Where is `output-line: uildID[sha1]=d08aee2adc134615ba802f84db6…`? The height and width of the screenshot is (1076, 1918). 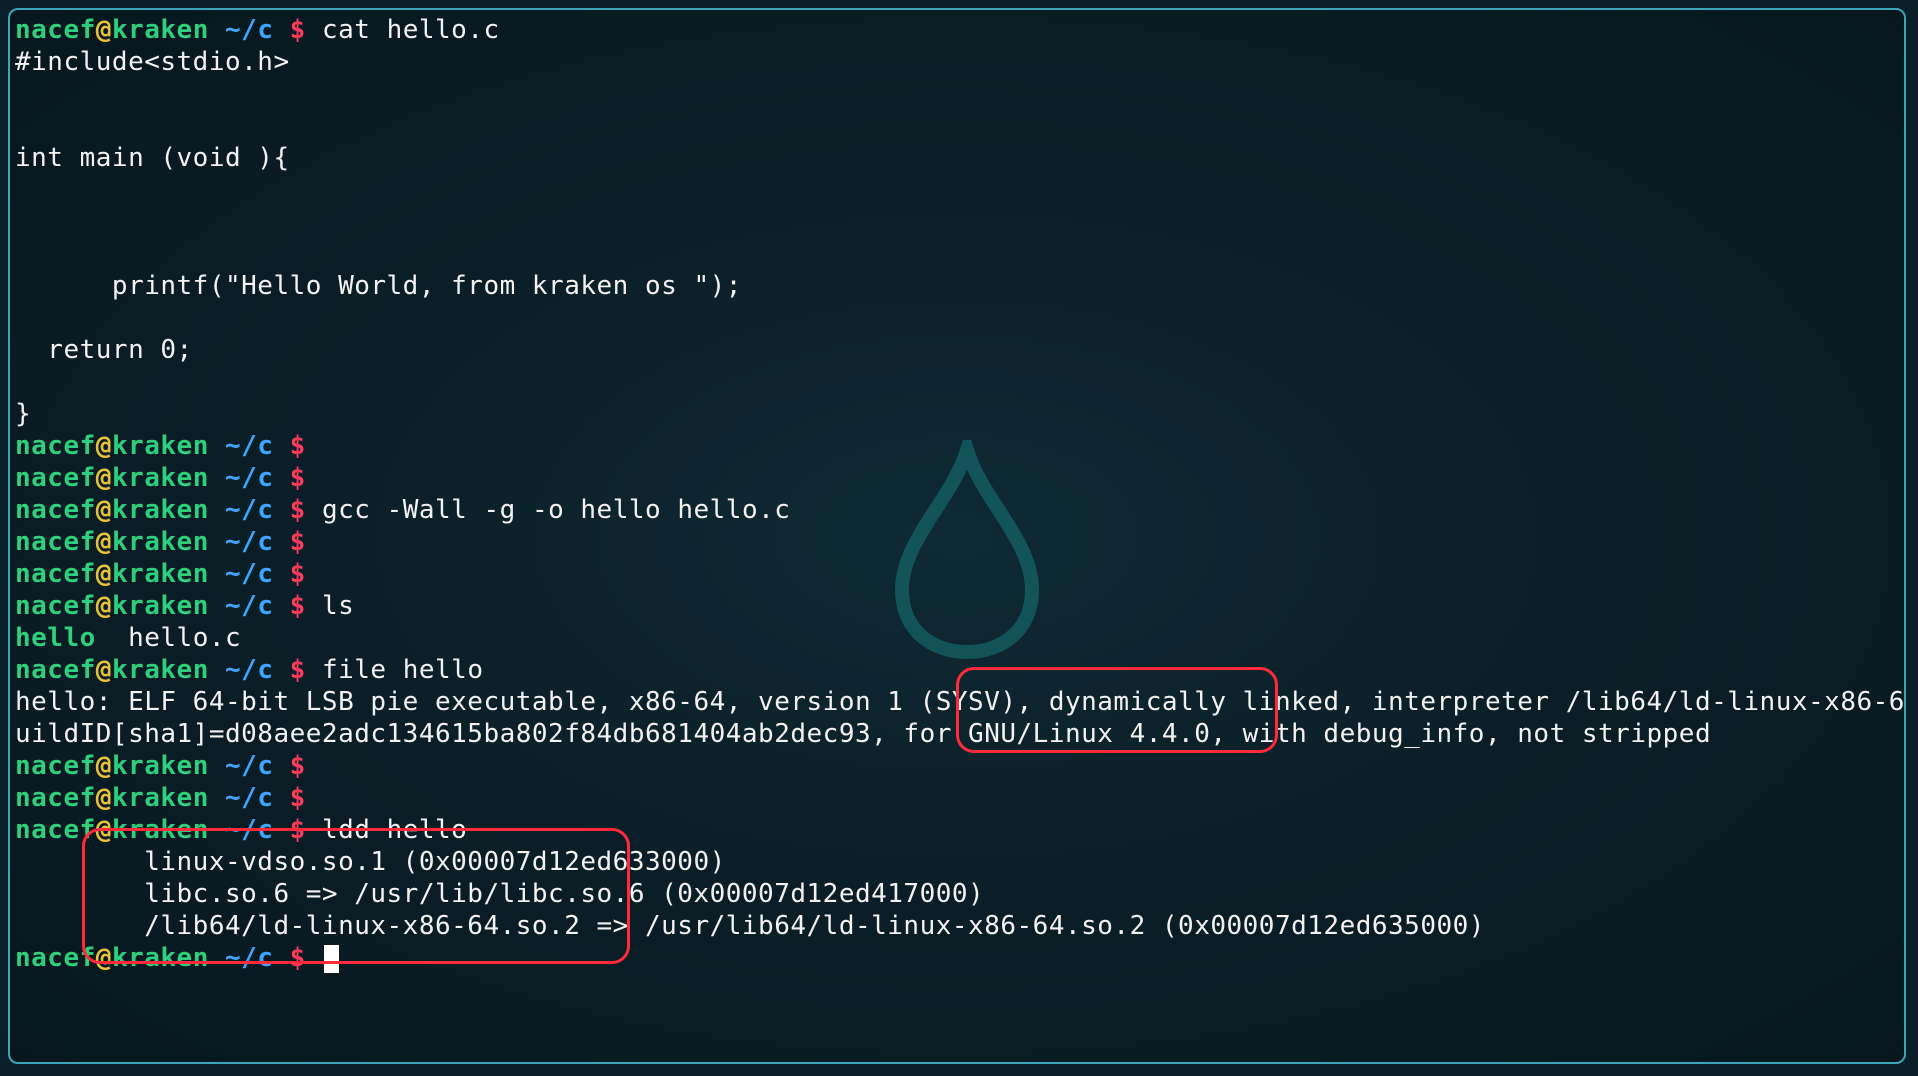 output-line: uildID[sha1]=d08aee2adc134615ba802f84db6… is located at coordinates (959, 734).